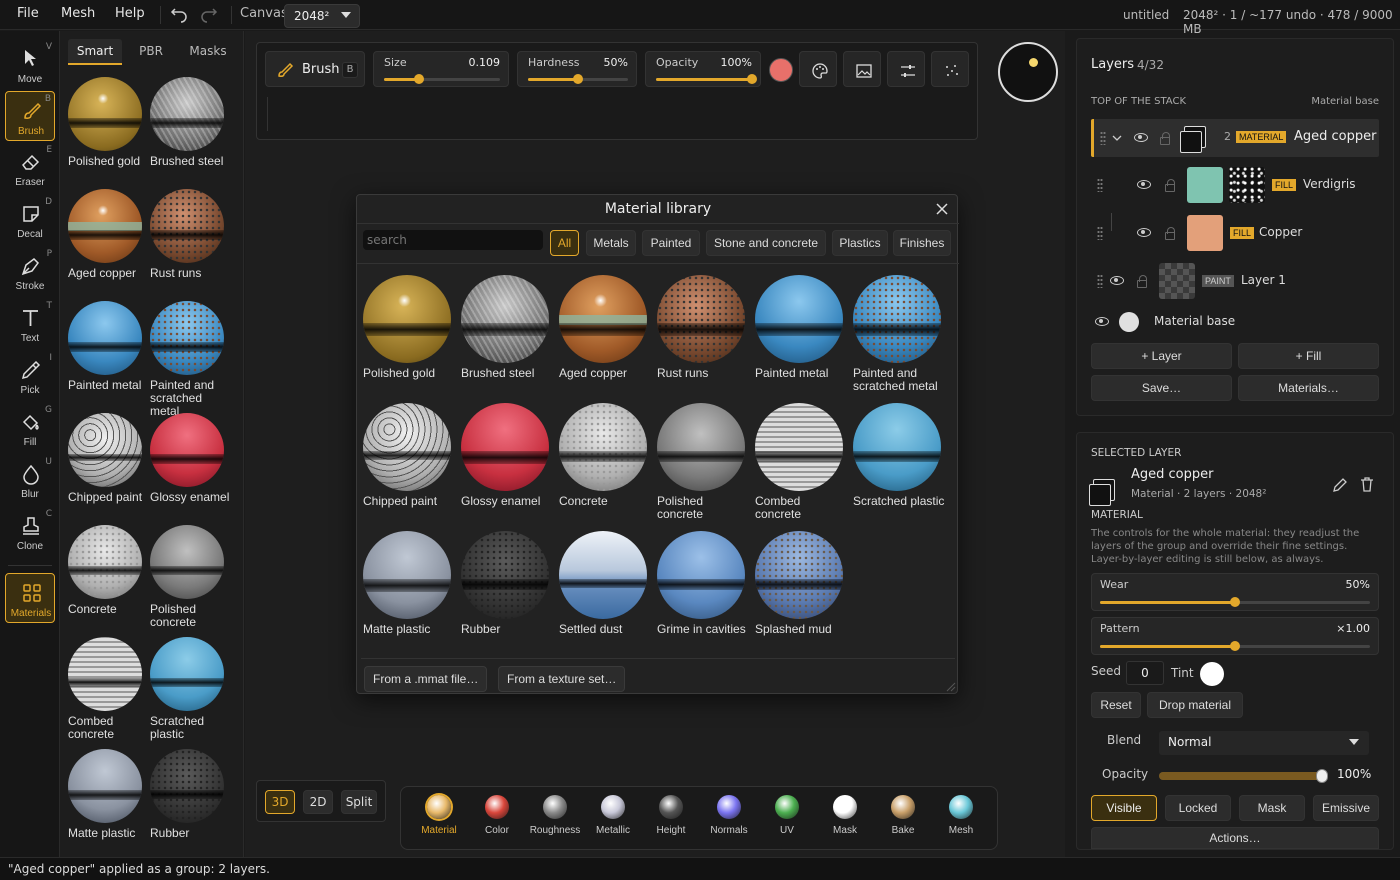  Describe the element at coordinates (578, 79) in the screenshot. I see `hardness-knob` at that location.